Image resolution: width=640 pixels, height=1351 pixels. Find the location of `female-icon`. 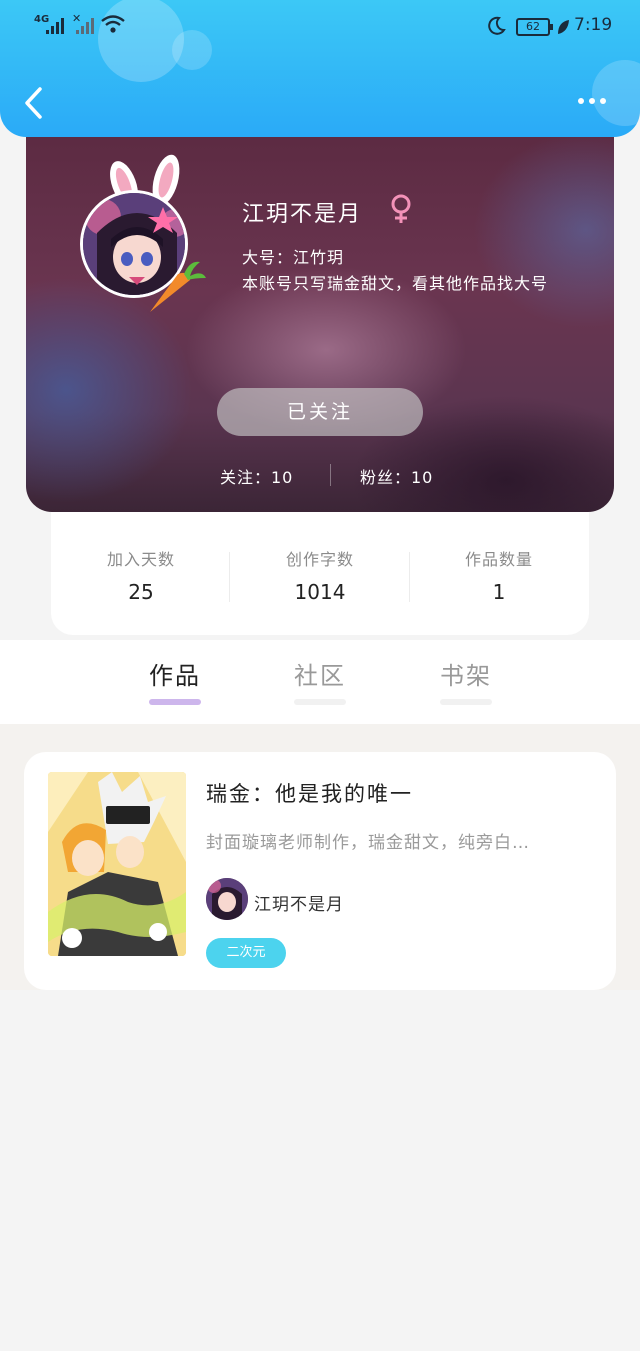

female-icon is located at coordinates (401, 208).